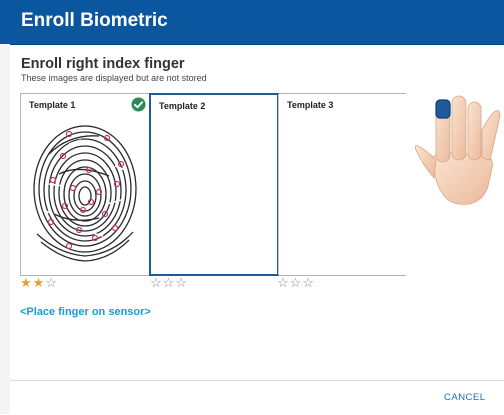 The image size is (504, 415). I want to click on template-2-slot: Template 2, so click(214, 184).